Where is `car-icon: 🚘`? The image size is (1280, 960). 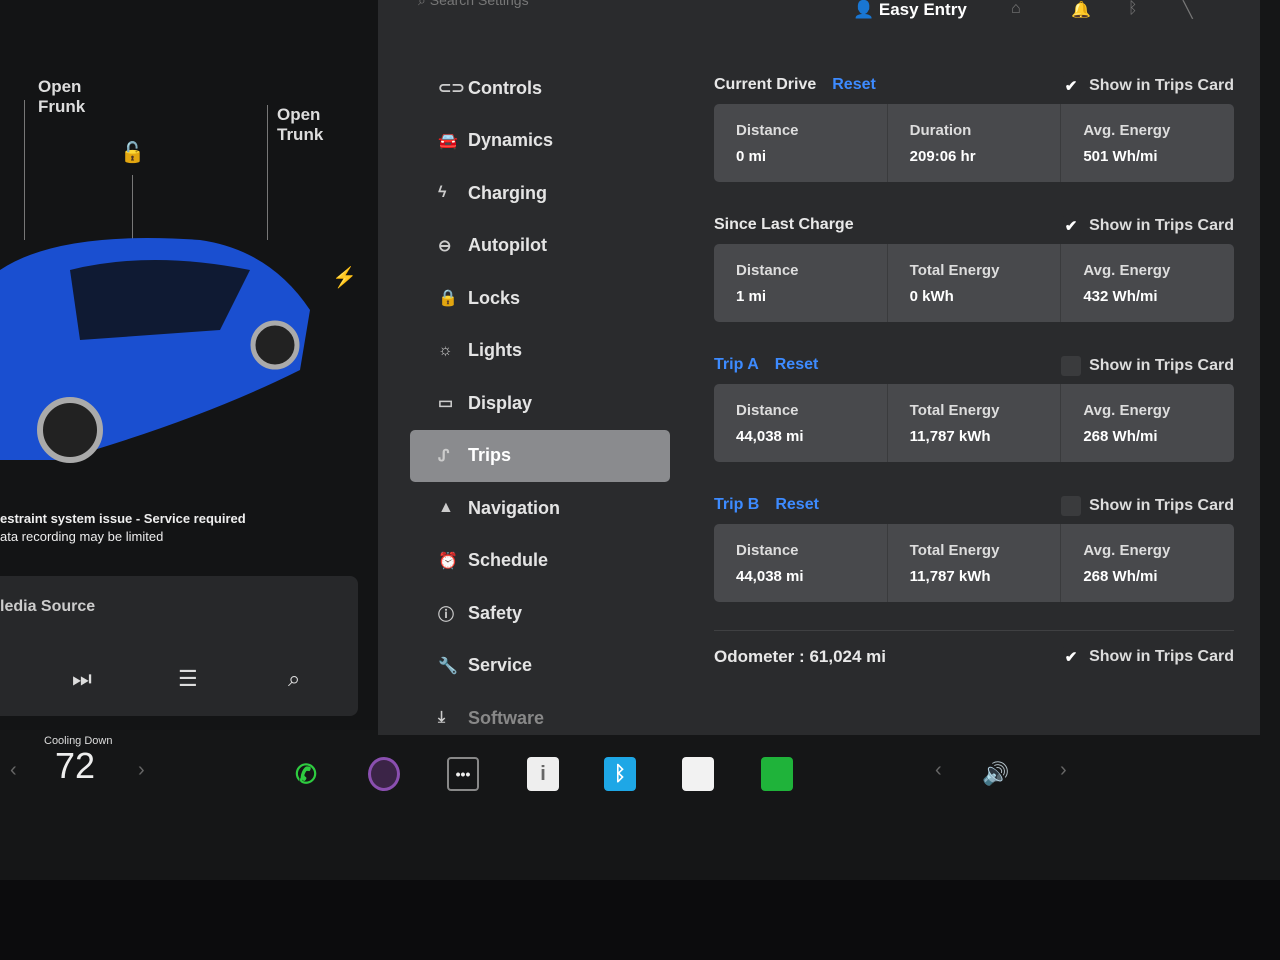 car-icon: 🚘 is located at coordinates (448, 141).